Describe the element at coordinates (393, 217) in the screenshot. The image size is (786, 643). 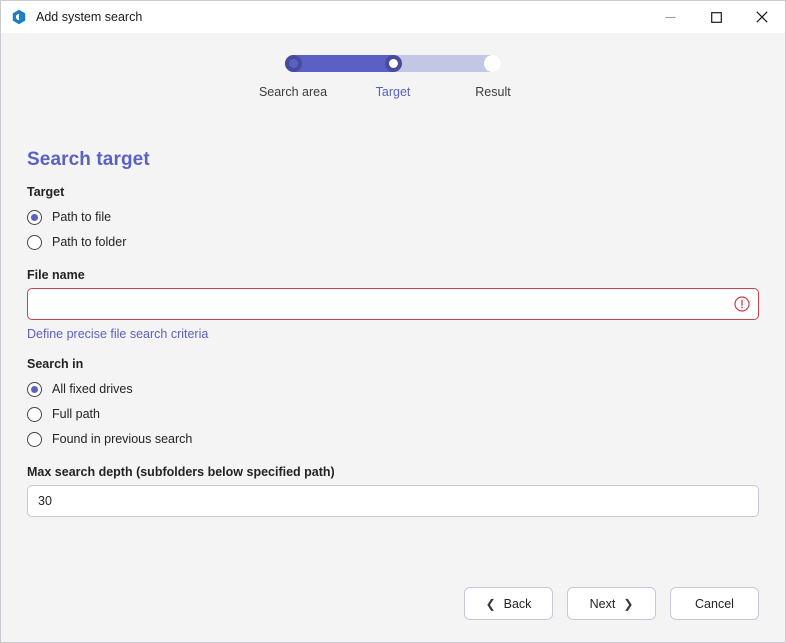
I see `radio-path-to-file: Path to file` at that location.